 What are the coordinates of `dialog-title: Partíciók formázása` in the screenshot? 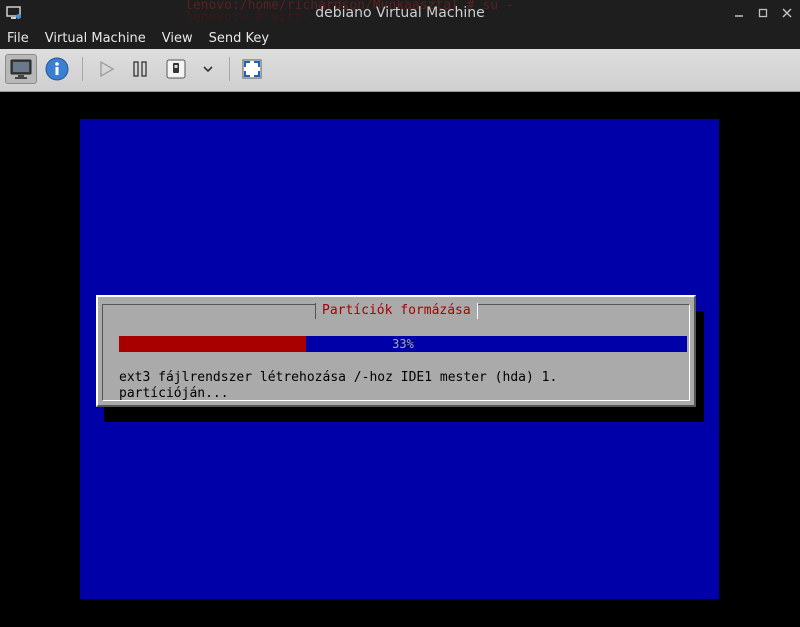 It's located at (396, 311).